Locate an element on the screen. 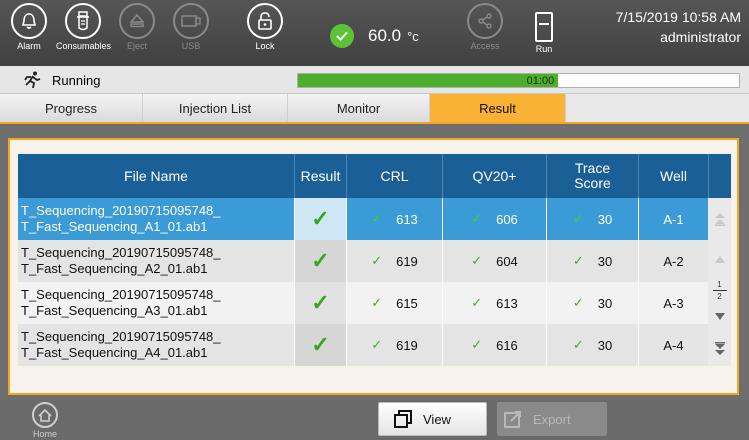 The image size is (749, 440). lock-label: Lock is located at coordinates (265, 46).